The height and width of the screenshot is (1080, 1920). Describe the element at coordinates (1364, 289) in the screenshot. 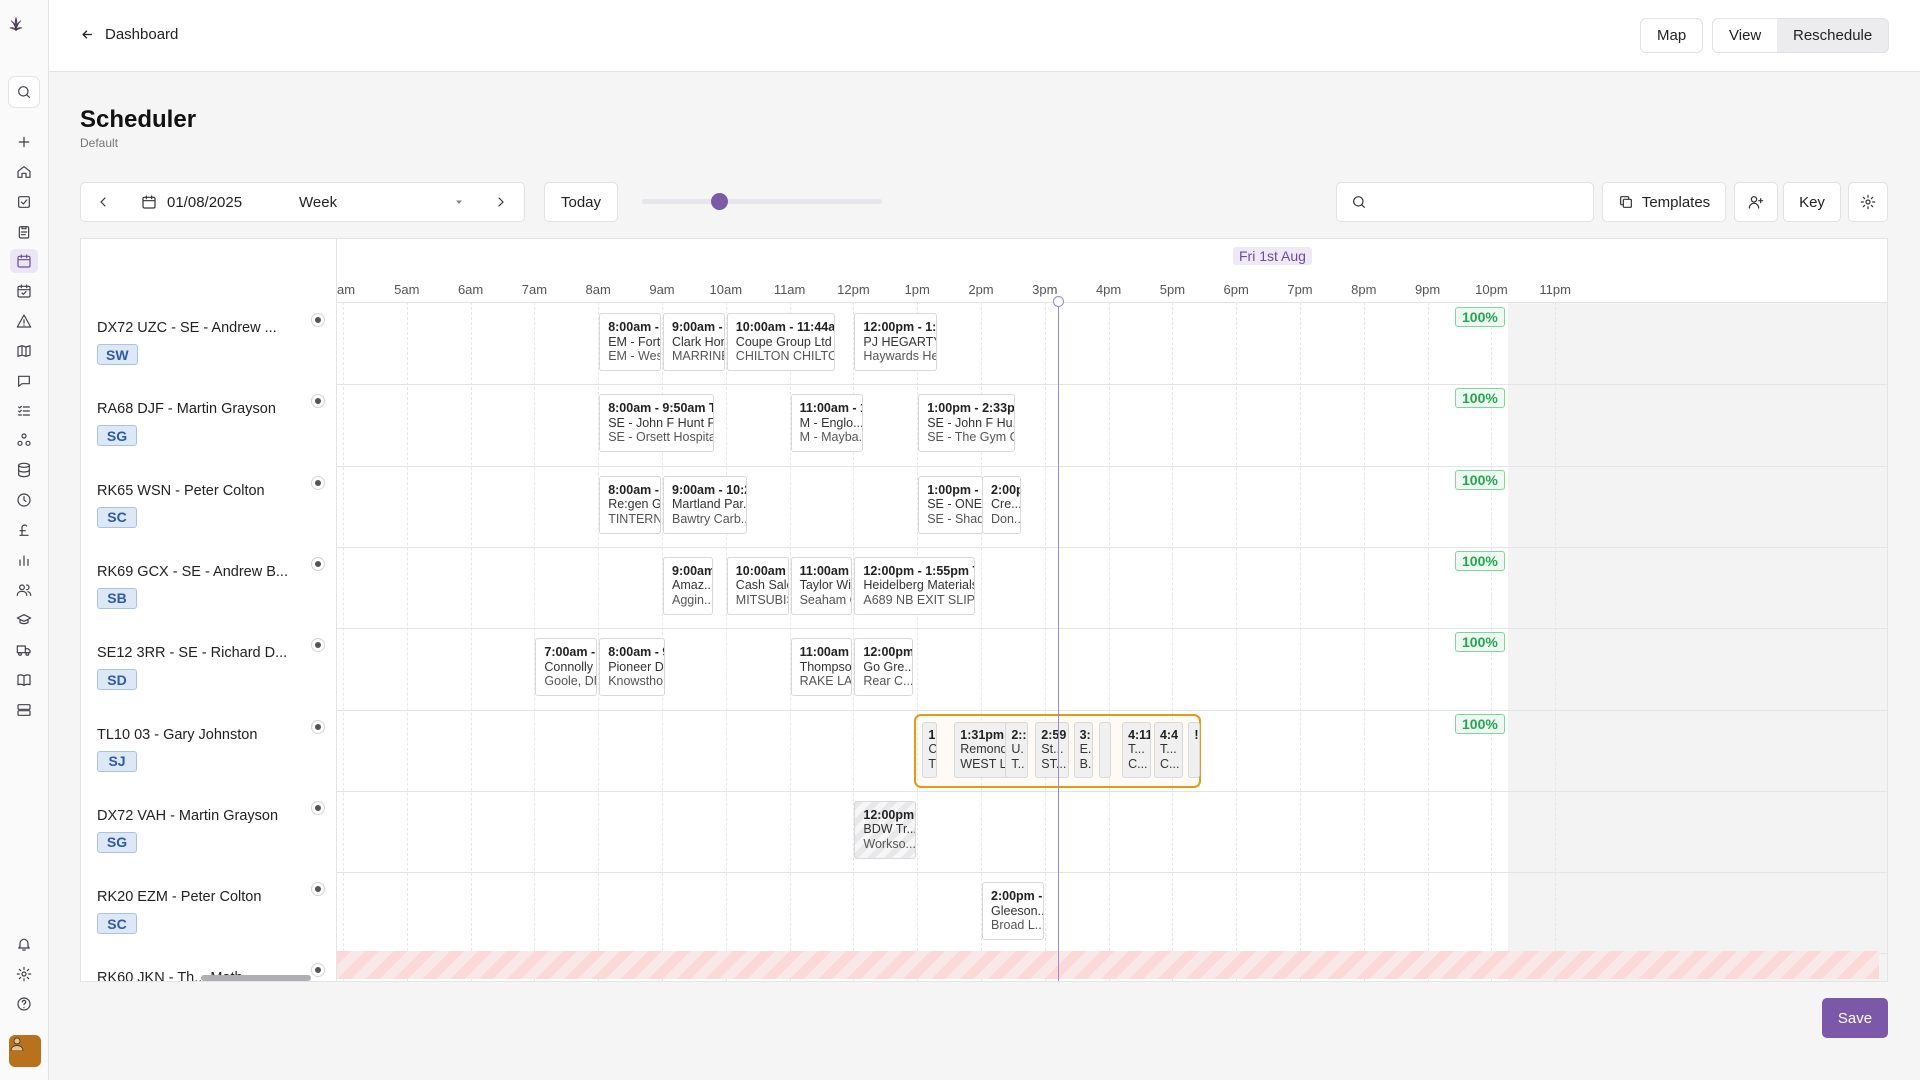

I see `hour-label: 8pm` at that location.